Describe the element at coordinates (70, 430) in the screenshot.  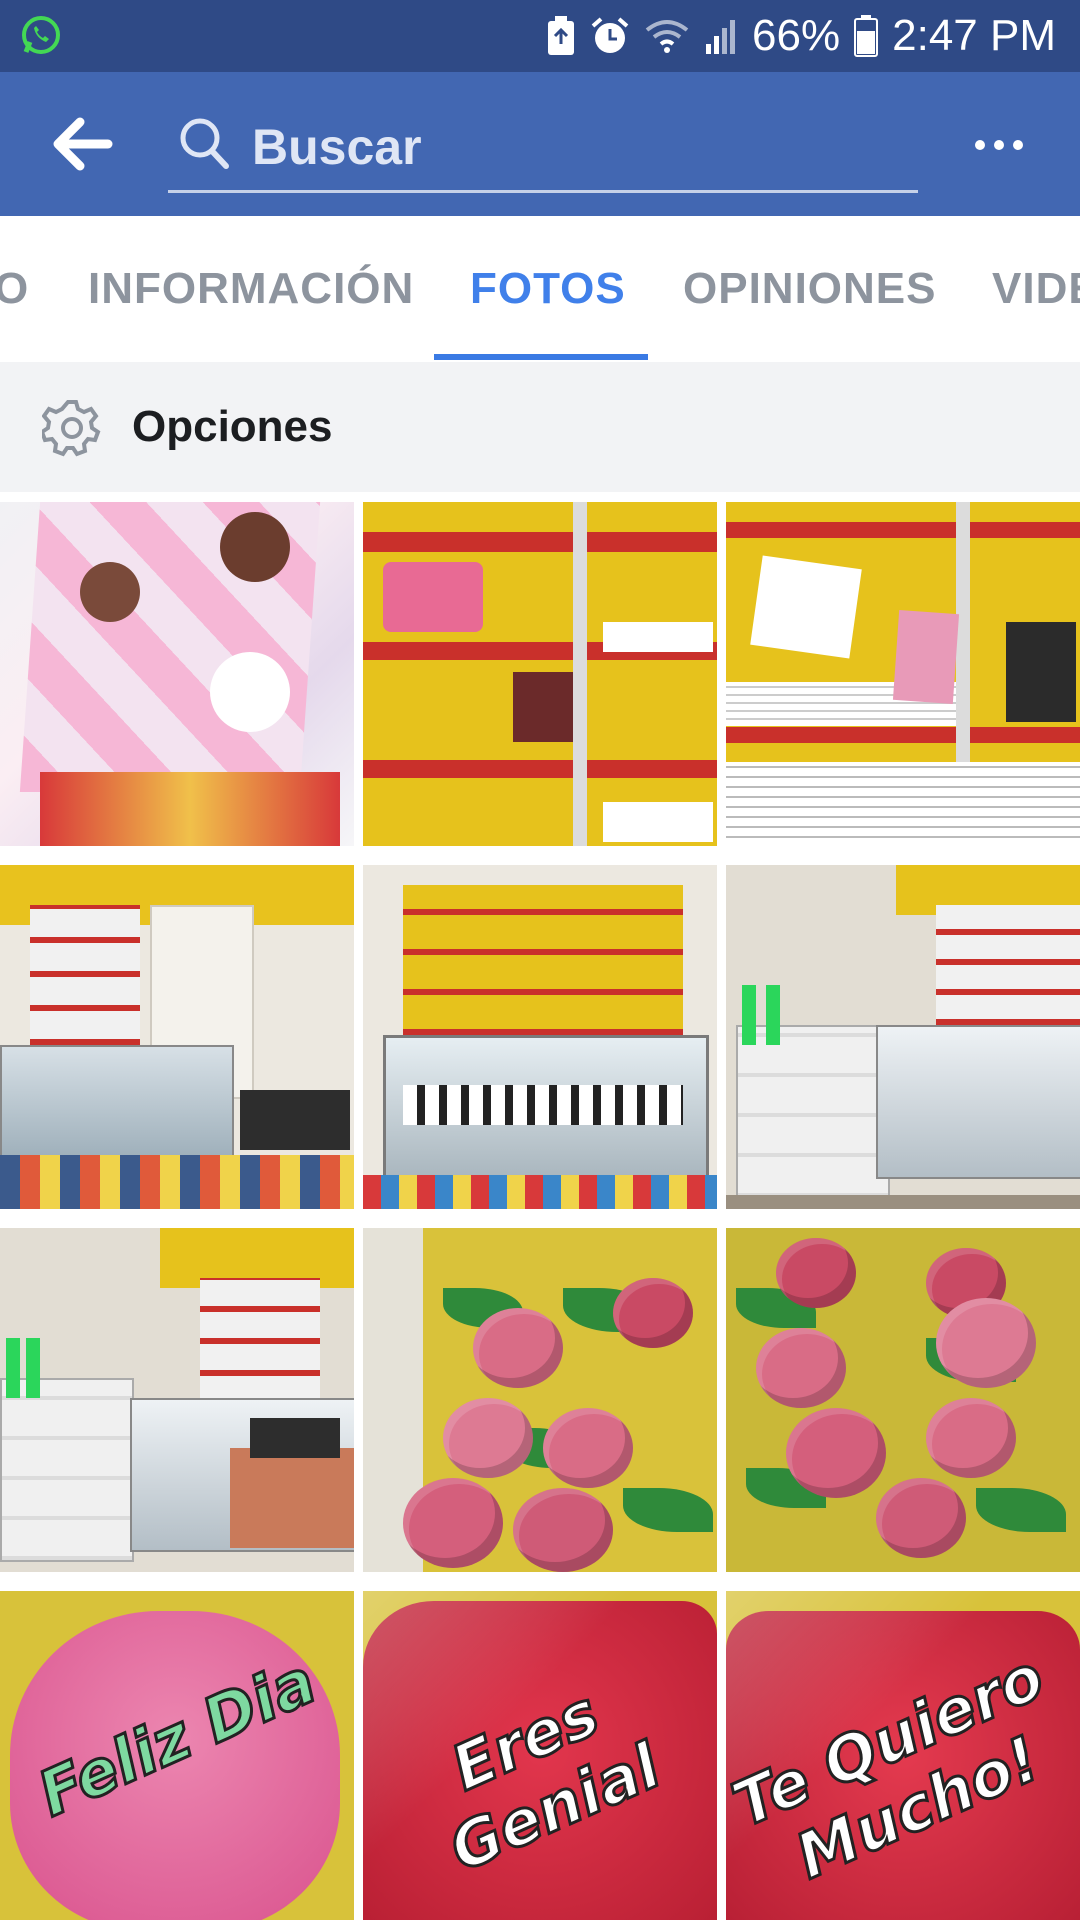
I see `gear-icon` at that location.